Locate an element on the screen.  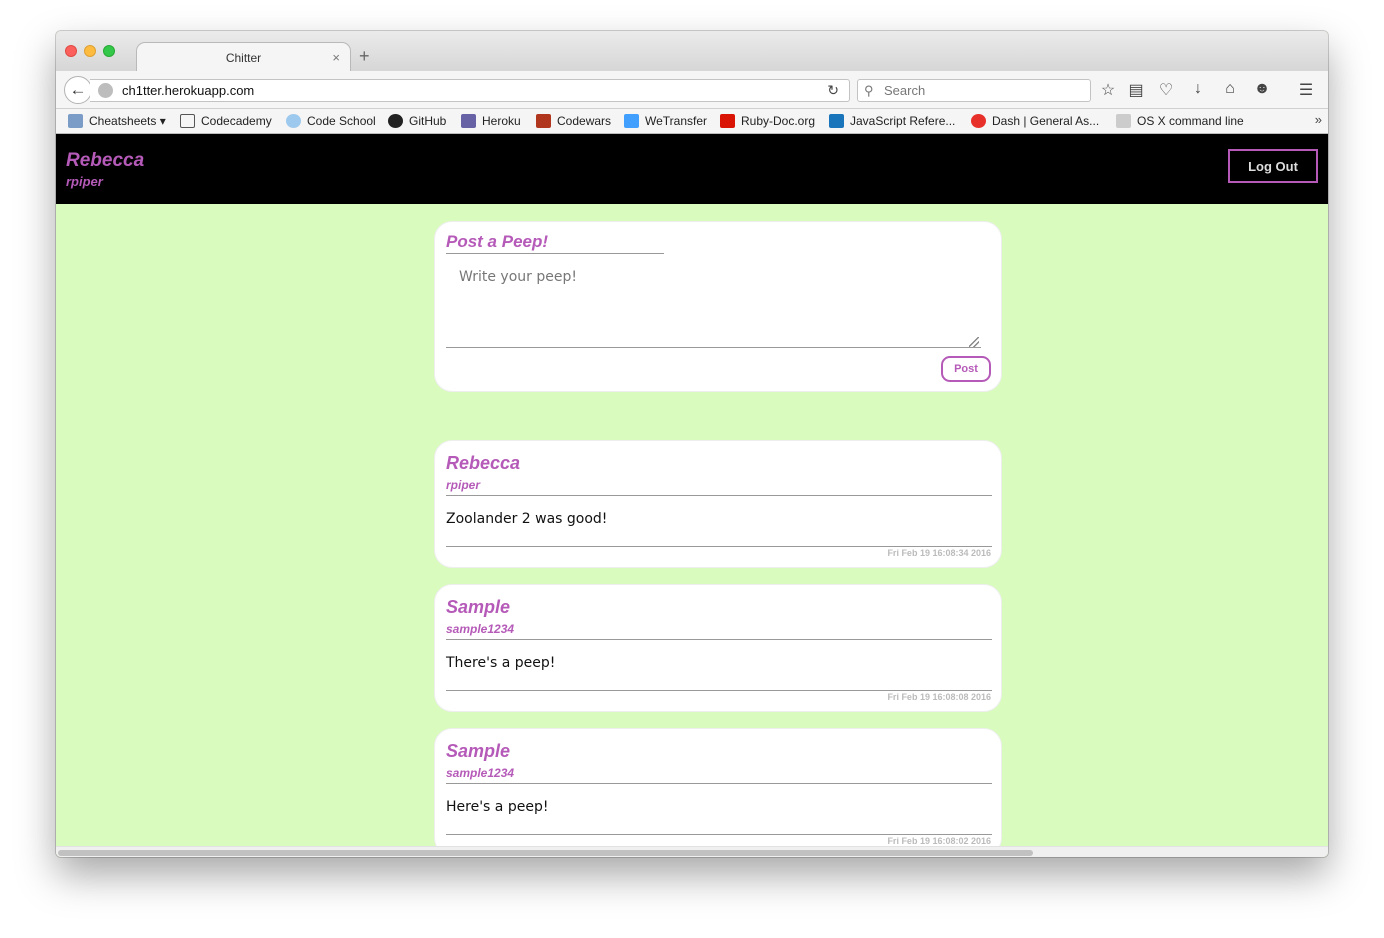
bookmark-osx-command-line: OS X command line is located at coordinates (1180, 121).